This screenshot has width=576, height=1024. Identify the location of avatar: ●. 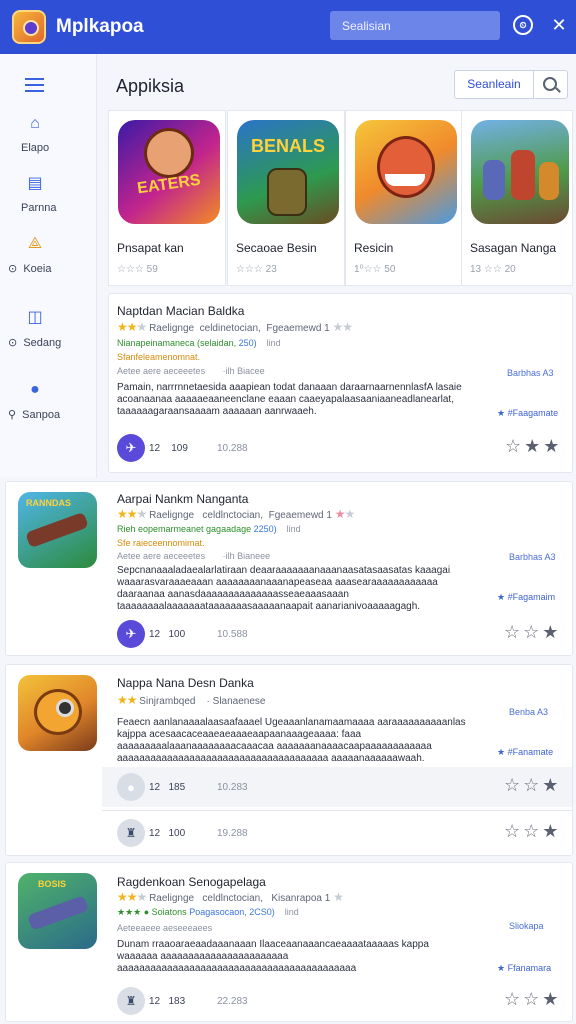
(131, 787).